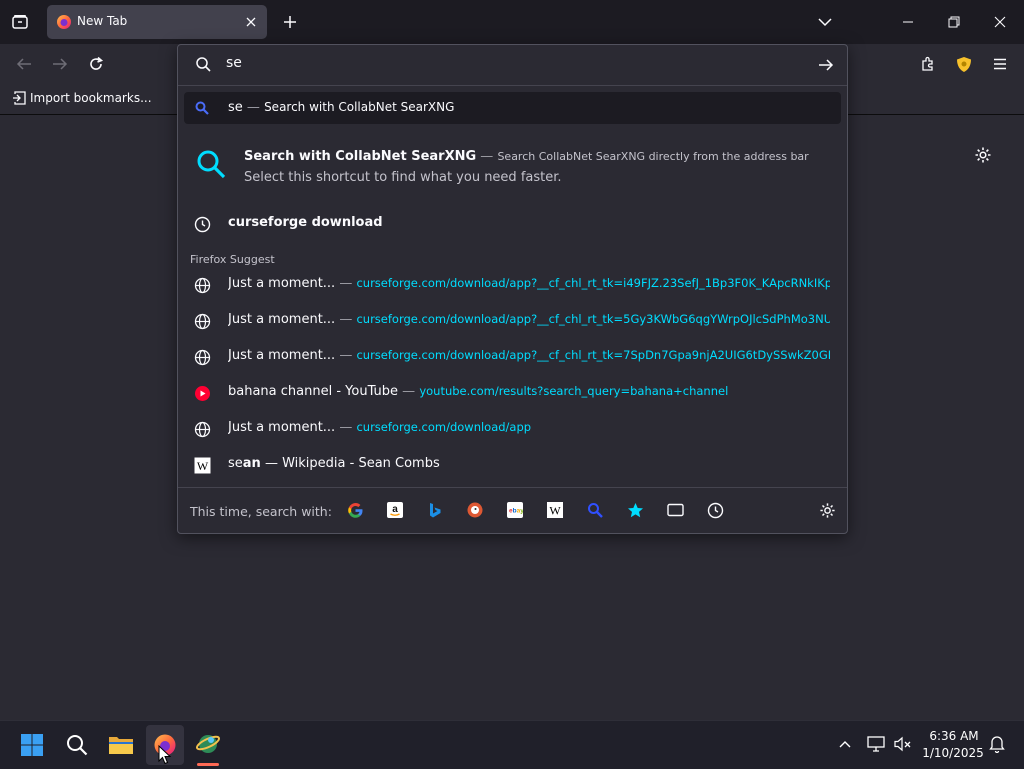 Image resolution: width=1024 pixels, height=769 pixels. I want to click on tip-title: Search with CollabNet SearXNG, so click(360, 156).